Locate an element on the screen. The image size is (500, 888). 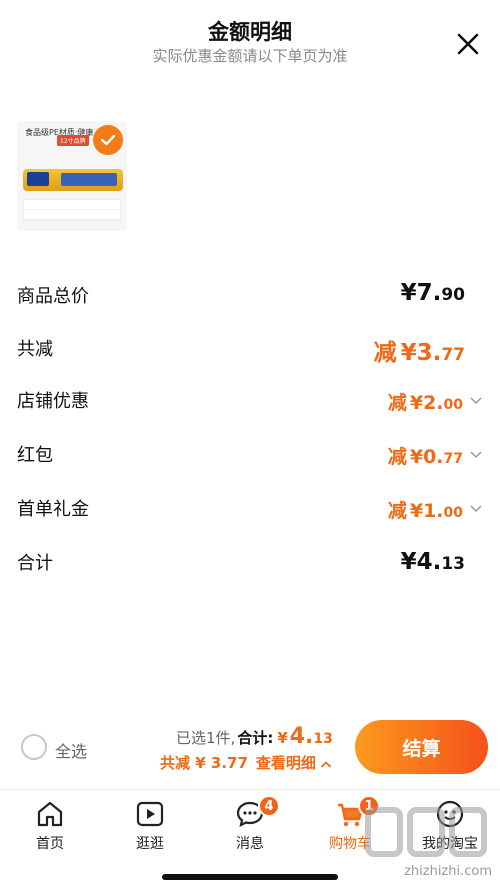
tab-label: 首页 is located at coordinates (50, 844).